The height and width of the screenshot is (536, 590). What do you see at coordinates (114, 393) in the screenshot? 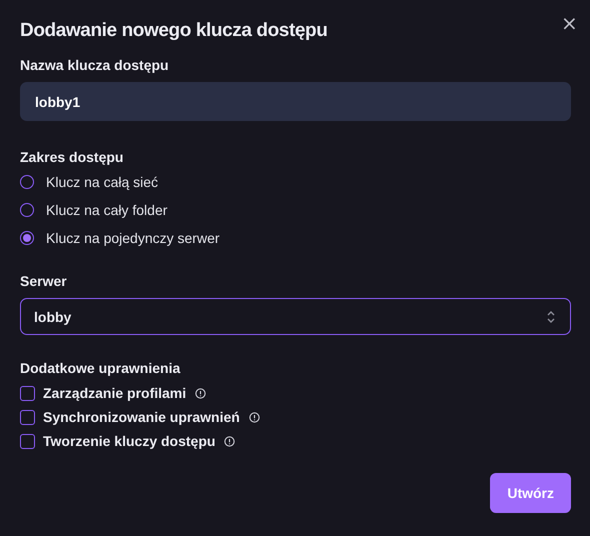
I see `checkbox-label: Zarządzanie profilami` at bounding box center [114, 393].